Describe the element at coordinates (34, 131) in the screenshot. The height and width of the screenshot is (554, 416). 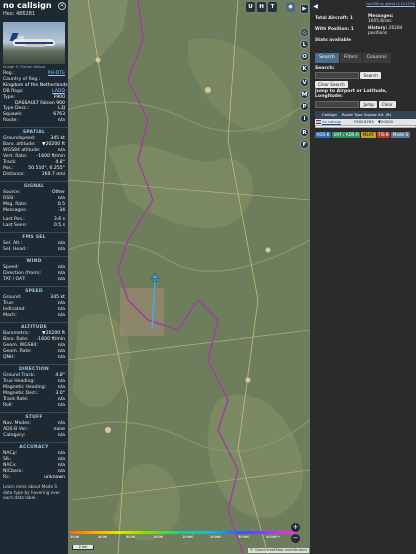
I see `section-title-spatial: SPATIAL` at that location.